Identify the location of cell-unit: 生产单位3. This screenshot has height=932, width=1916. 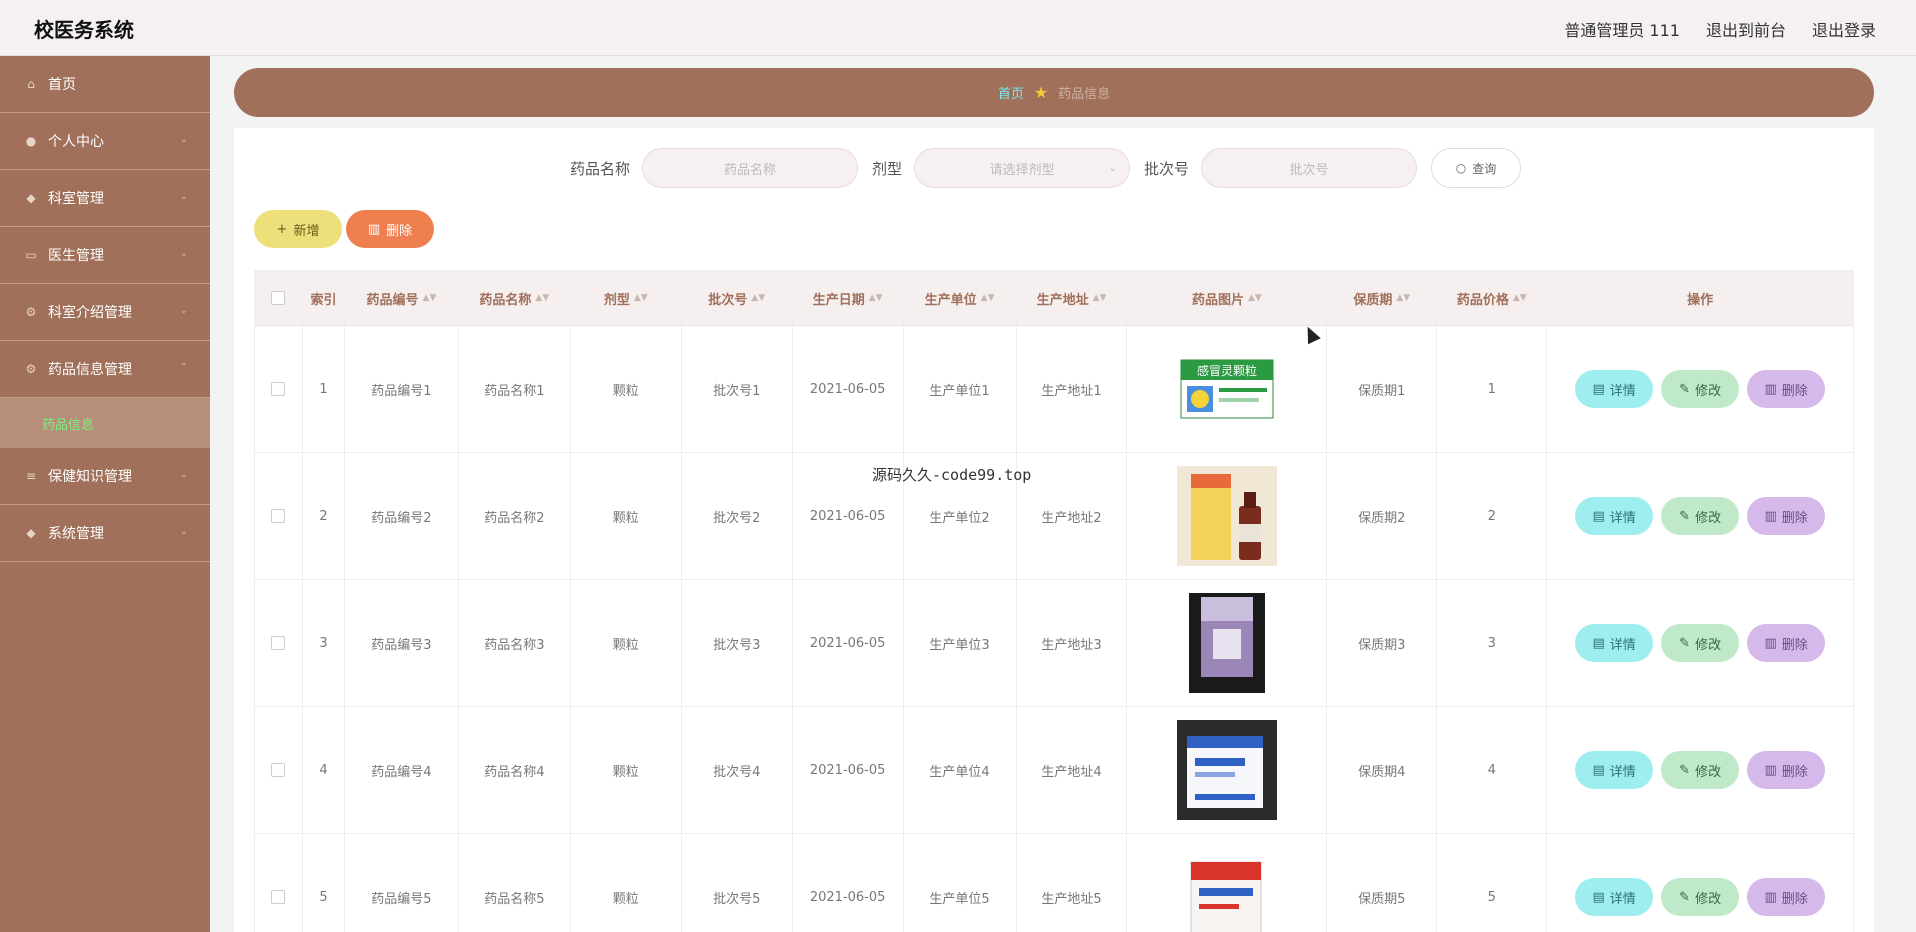
(960, 643).